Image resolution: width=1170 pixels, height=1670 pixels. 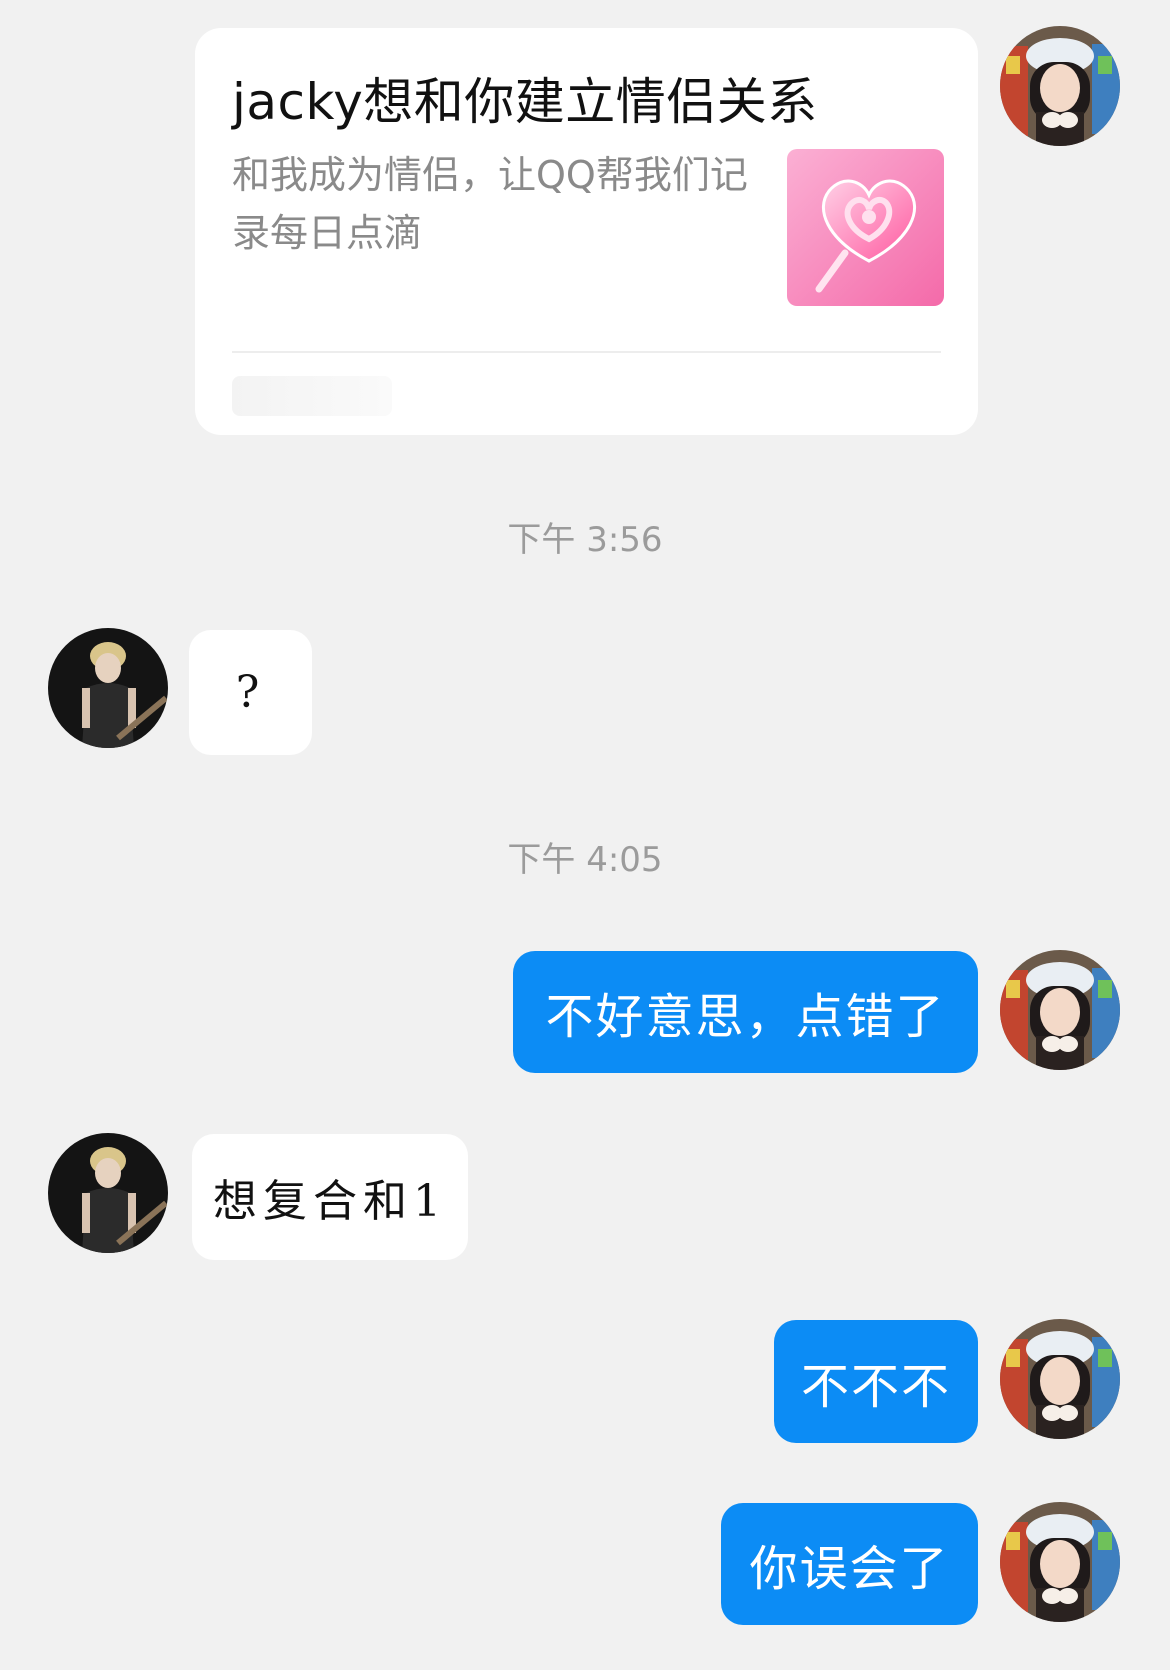 What do you see at coordinates (330, 1201) in the screenshot?
I see `message-text: 想复合和1` at bounding box center [330, 1201].